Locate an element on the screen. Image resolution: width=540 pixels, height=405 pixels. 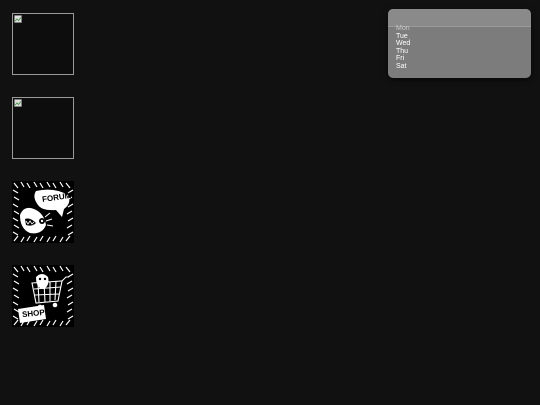
day-option-sat: Sat is located at coordinates (403, 67).